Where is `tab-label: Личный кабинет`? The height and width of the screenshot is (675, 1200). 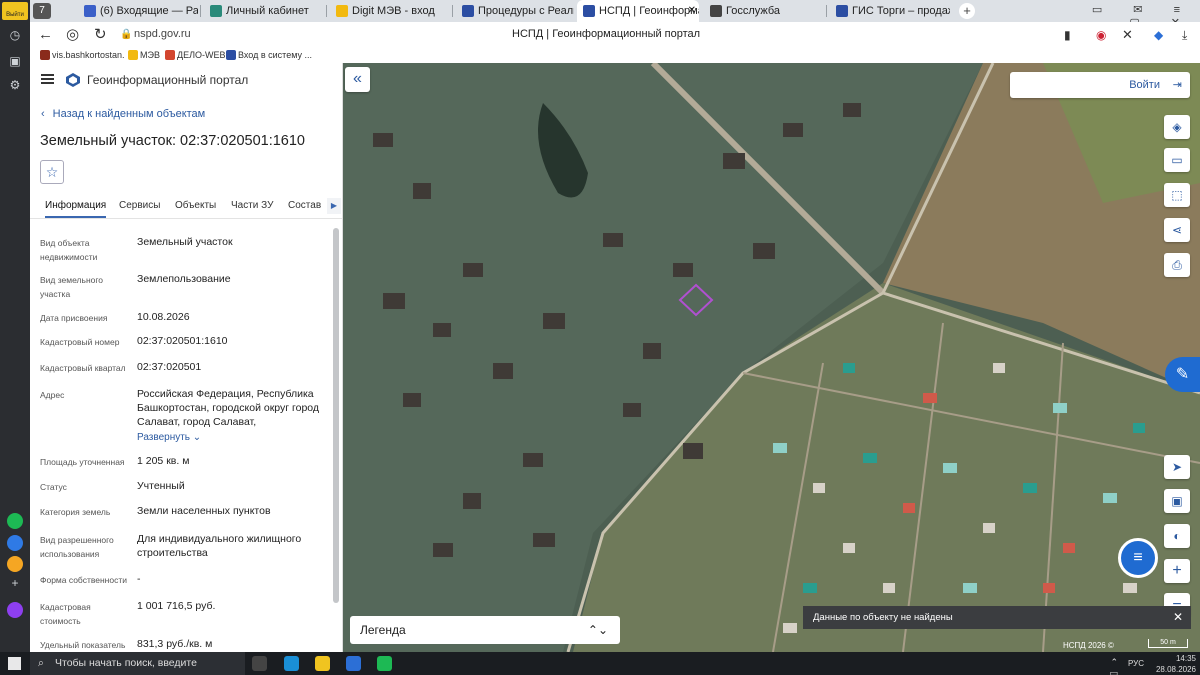 tab-label: Личный кабинет is located at coordinates (267, 11).